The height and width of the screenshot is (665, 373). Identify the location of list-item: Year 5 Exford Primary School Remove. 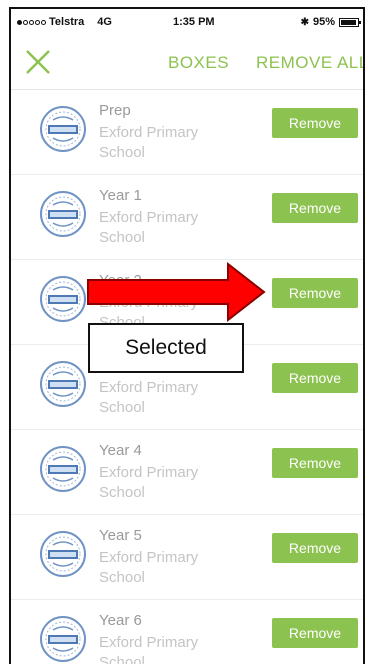
(187, 557).